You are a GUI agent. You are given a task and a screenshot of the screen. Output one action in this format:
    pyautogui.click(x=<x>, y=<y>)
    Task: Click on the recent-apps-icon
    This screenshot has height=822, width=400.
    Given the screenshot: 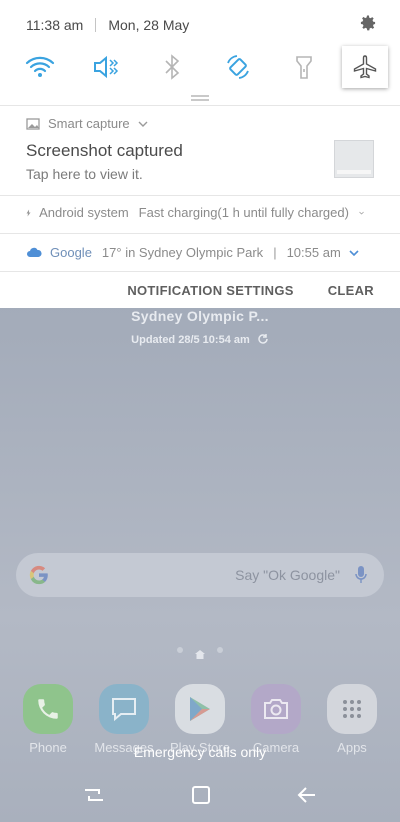 What is the action you would take?
    pyautogui.click(x=94, y=797)
    